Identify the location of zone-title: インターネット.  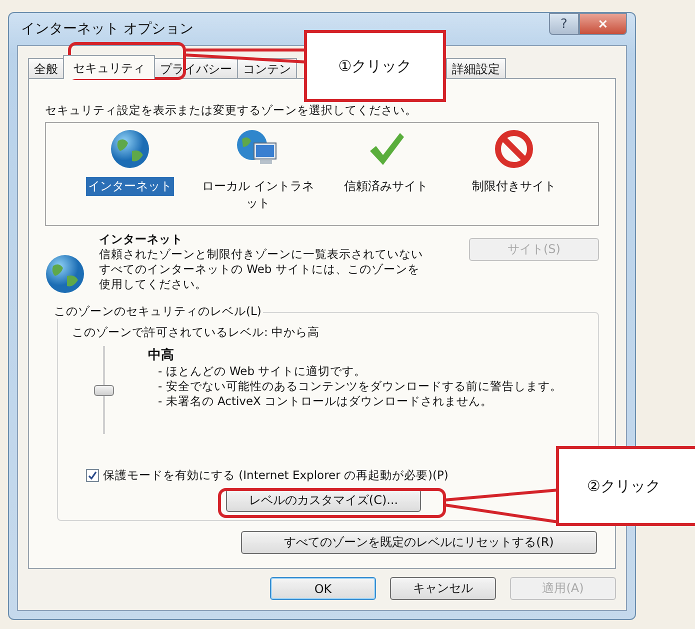
(141, 239).